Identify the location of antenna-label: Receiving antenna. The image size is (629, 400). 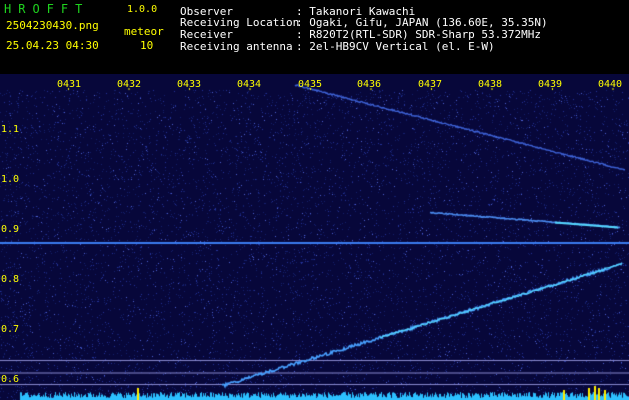
(236, 46).